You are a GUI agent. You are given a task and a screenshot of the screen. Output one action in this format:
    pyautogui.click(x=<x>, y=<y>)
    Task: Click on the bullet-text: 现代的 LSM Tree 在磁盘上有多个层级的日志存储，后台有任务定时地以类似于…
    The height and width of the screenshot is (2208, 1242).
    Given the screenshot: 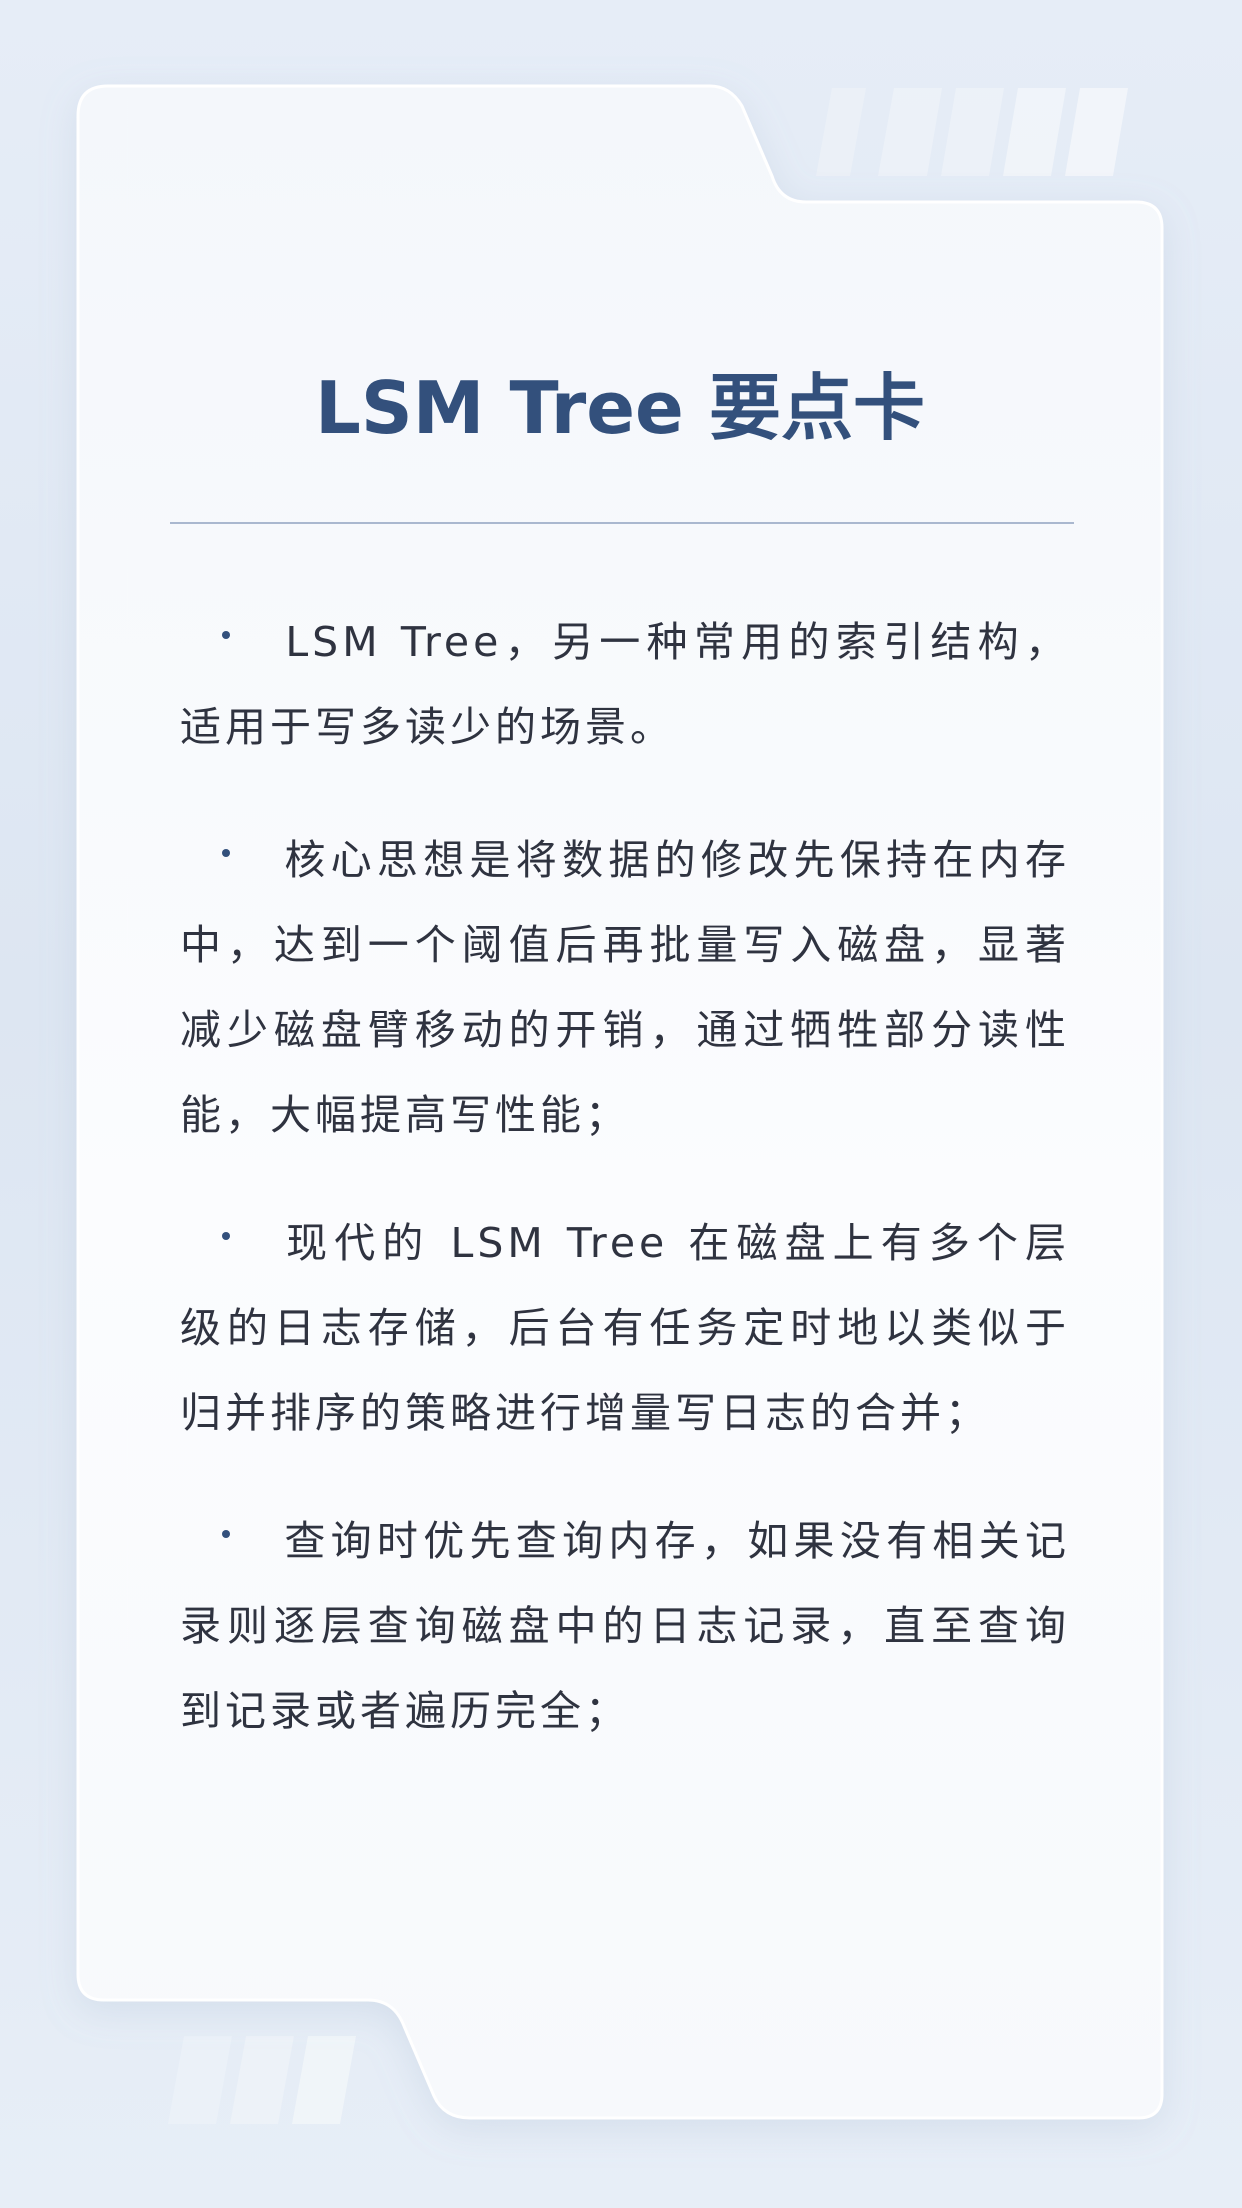 What is the action you would take?
    pyautogui.click(x=625, y=1328)
    